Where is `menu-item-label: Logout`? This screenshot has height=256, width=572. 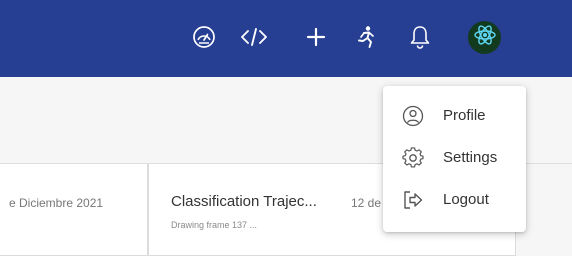 menu-item-label: Logout is located at coordinates (466, 199).